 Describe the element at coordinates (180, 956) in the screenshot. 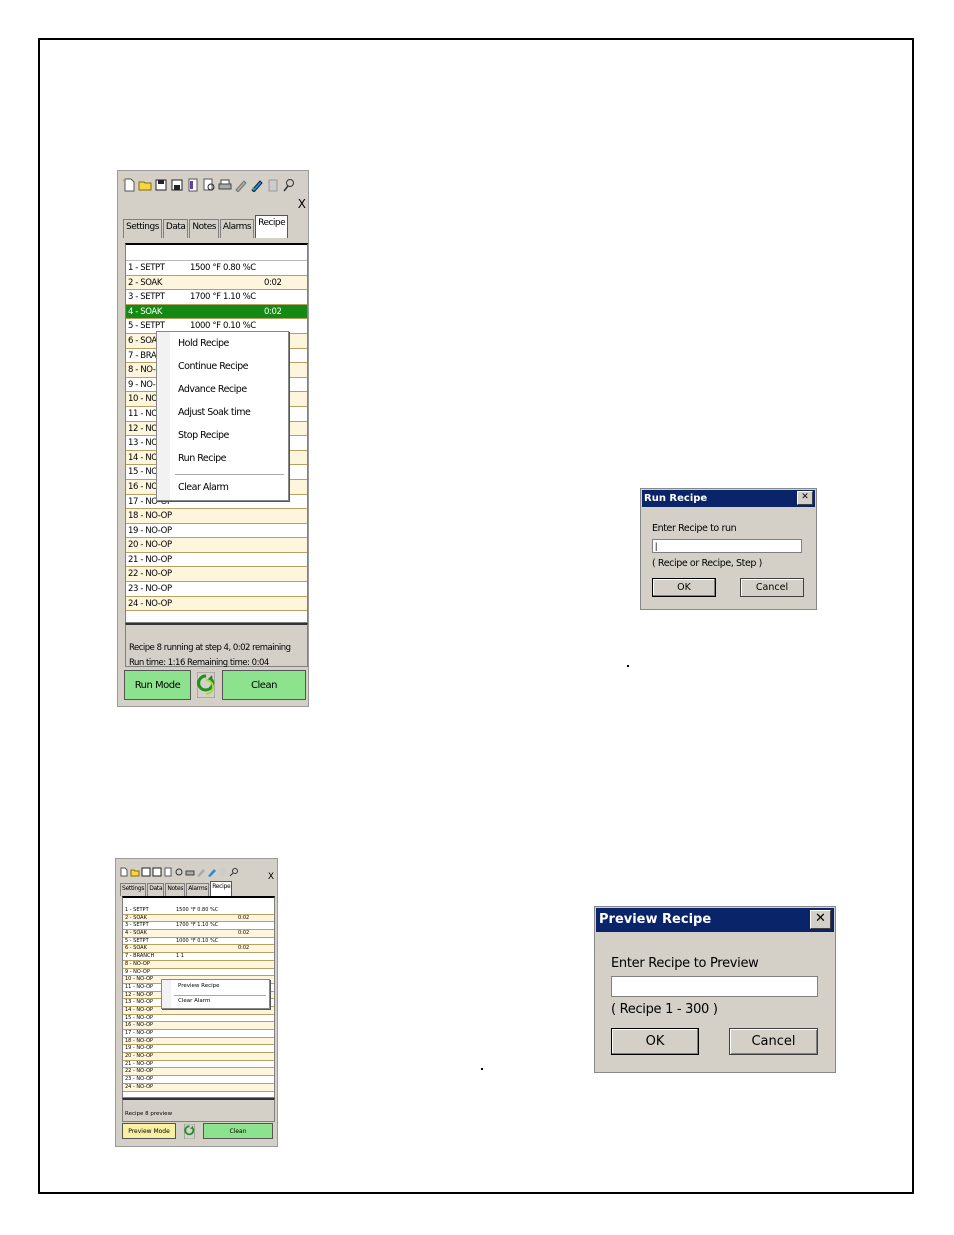

I see `row-value: 1 1` at that location.